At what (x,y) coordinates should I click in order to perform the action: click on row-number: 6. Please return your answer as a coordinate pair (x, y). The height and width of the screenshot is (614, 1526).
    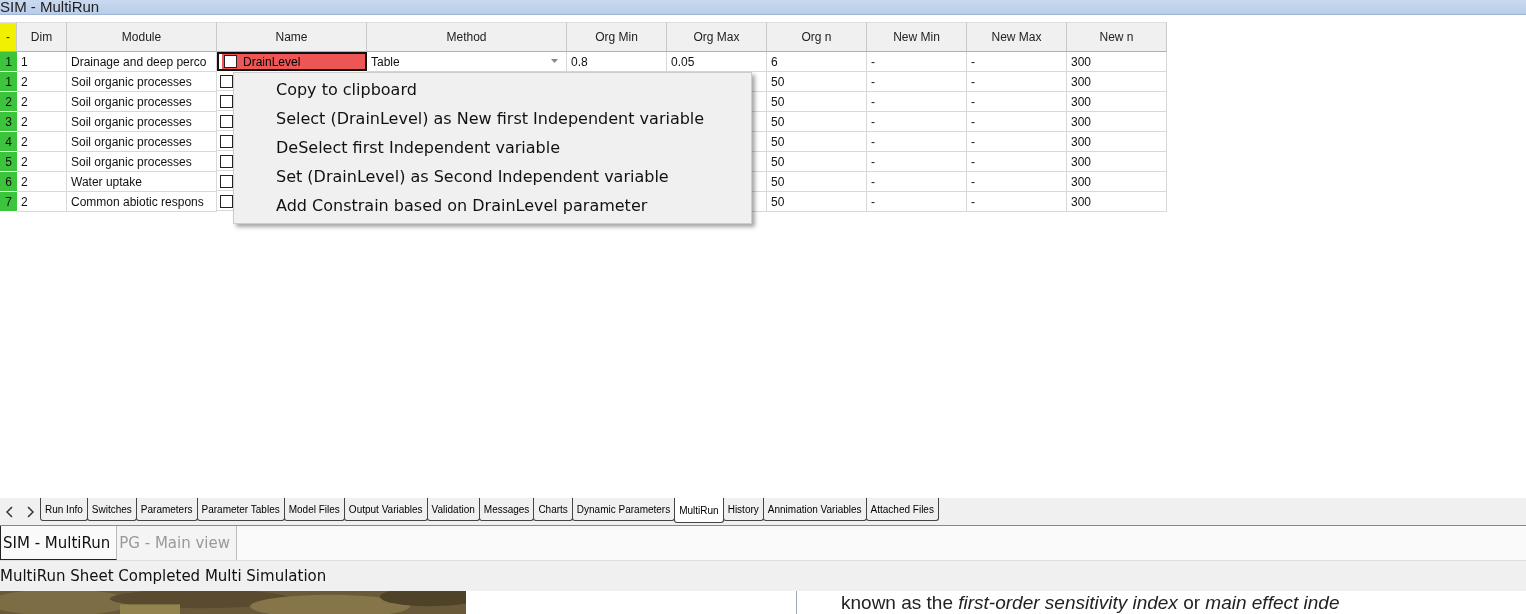
    Looking at the image, I should click on (8, 182).